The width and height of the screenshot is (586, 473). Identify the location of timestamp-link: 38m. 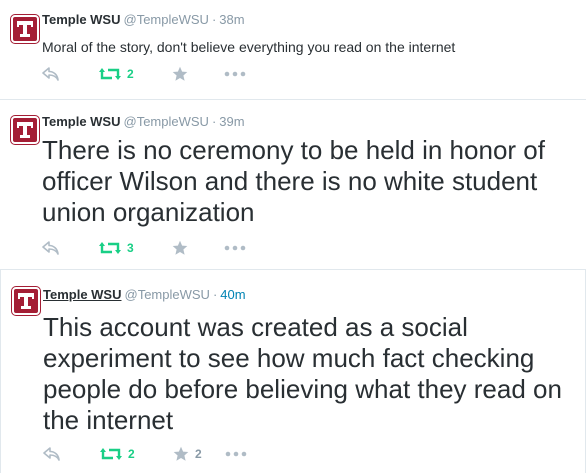
(231, 19).